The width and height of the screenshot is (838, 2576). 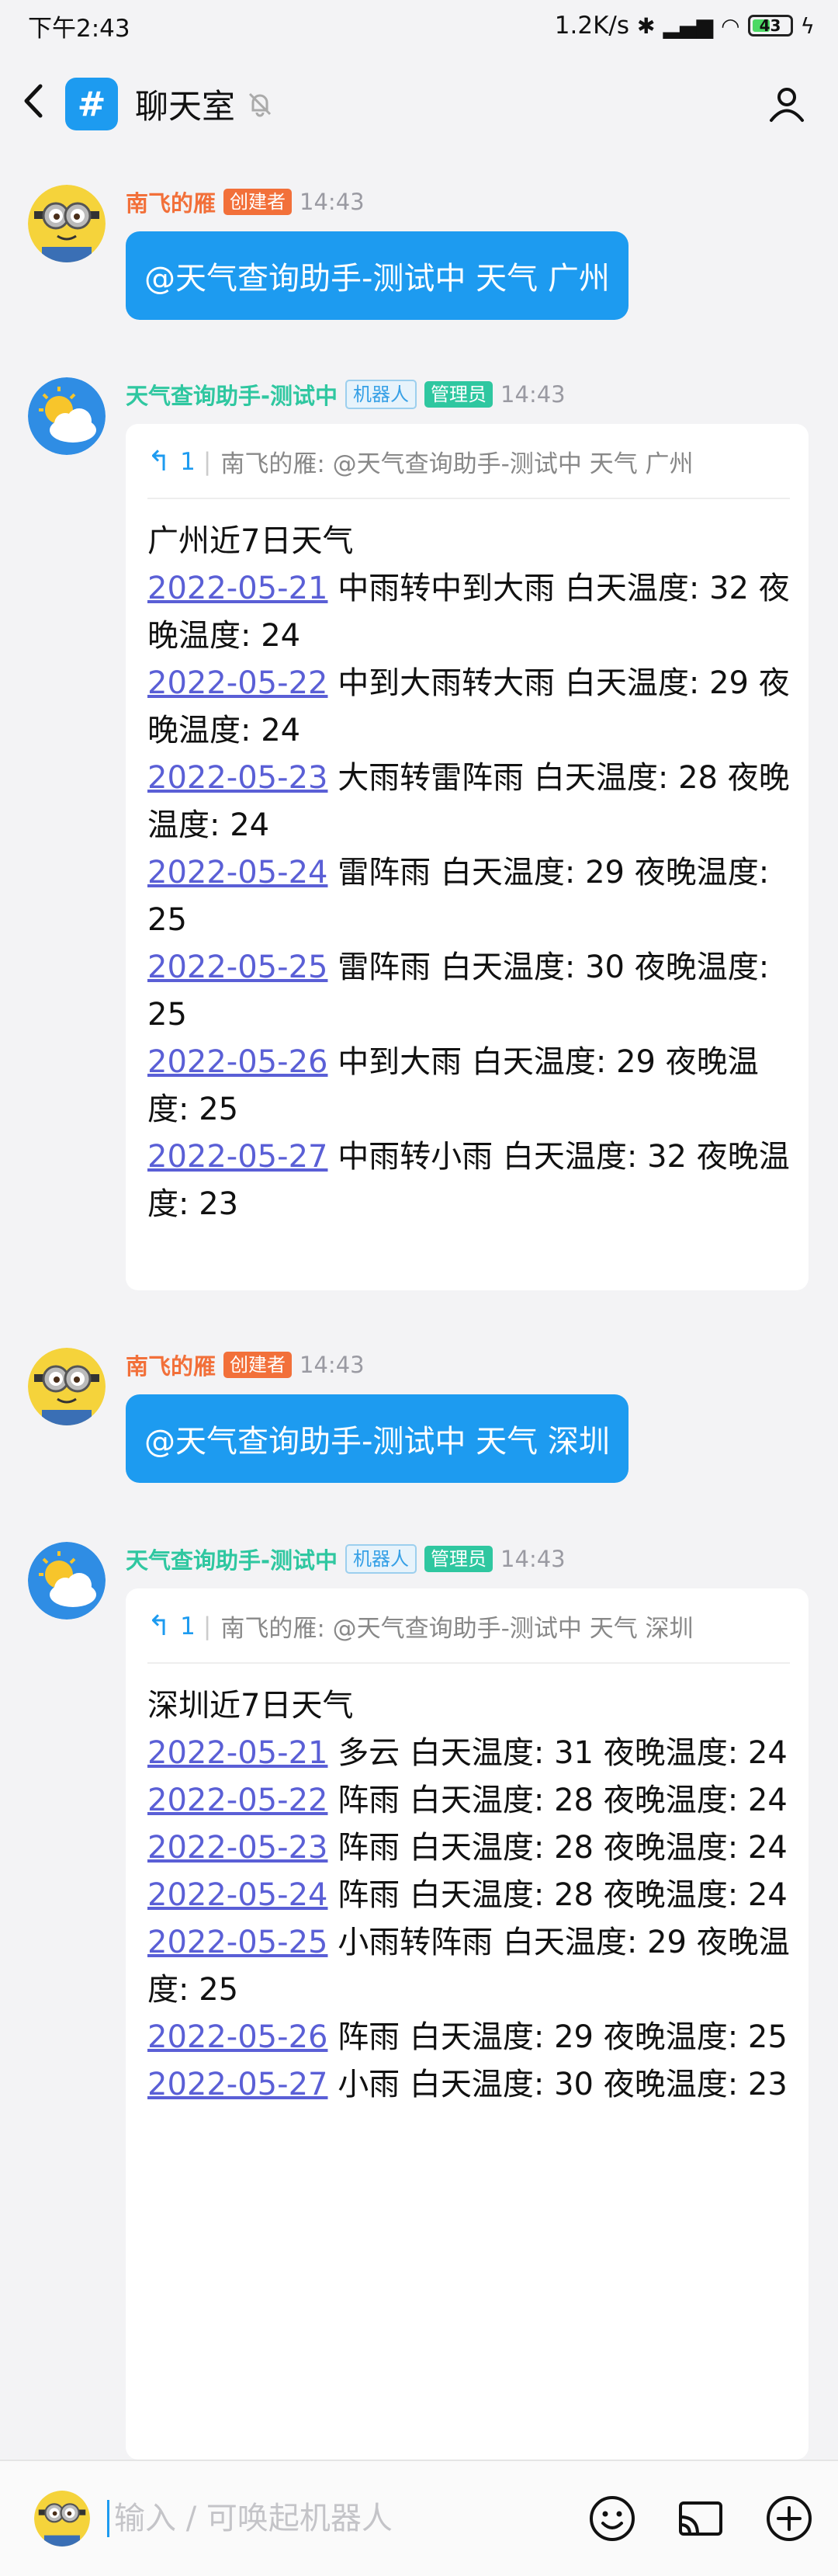 I want to click on cast-button, so click(x=701, y=2518).